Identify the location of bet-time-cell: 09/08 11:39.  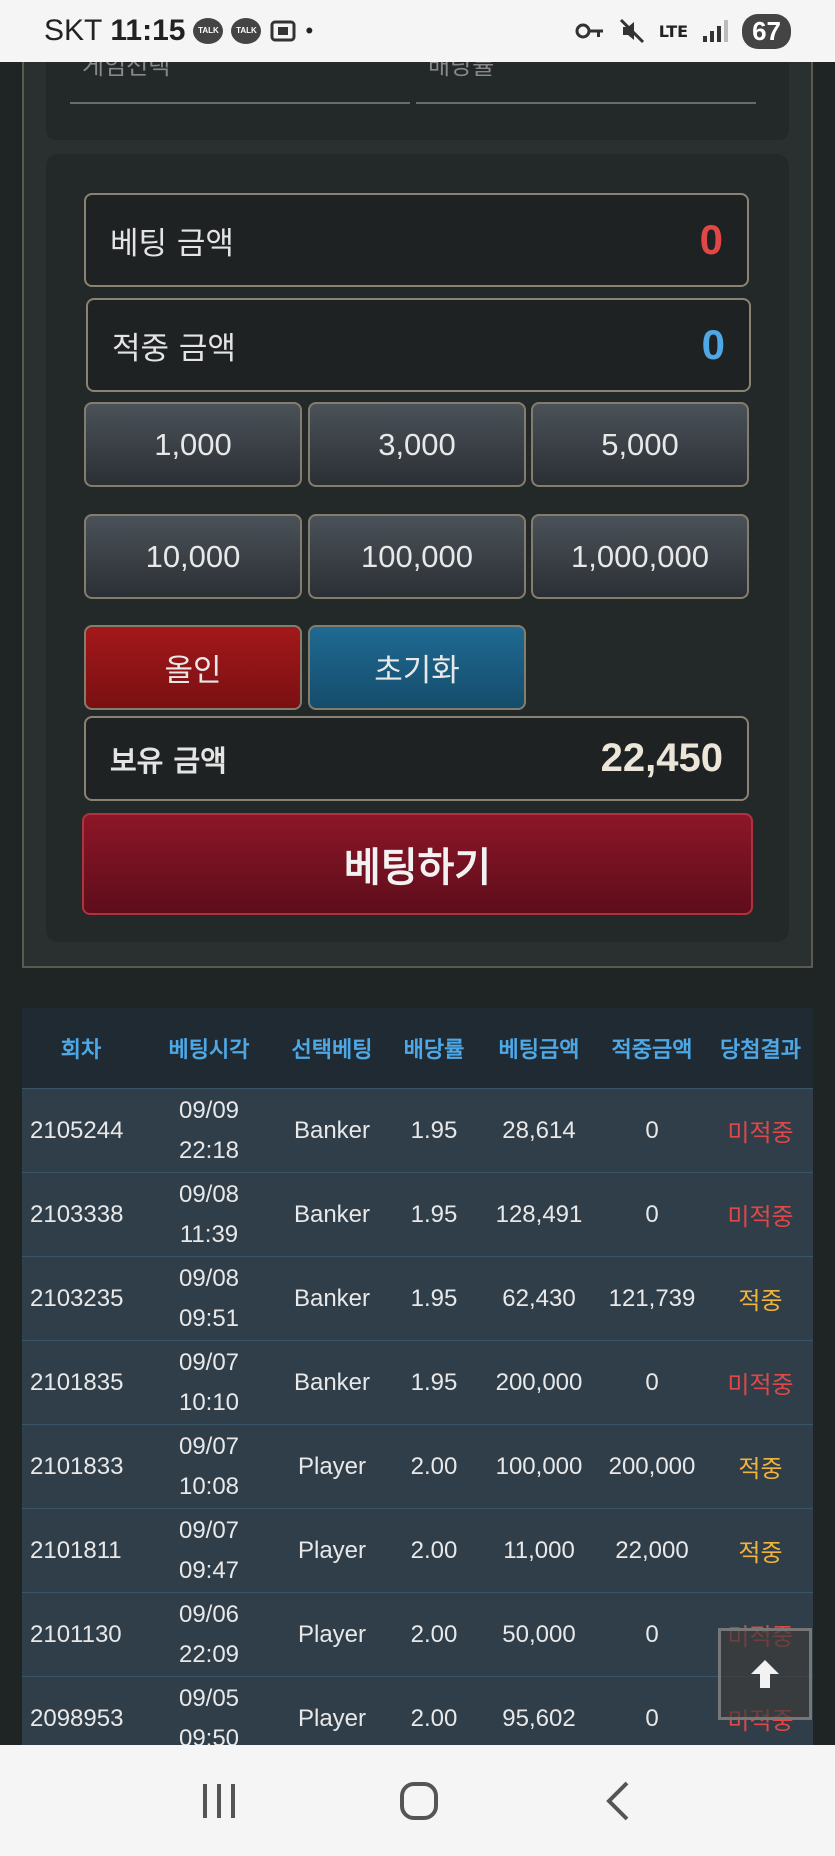
(209, 1215).